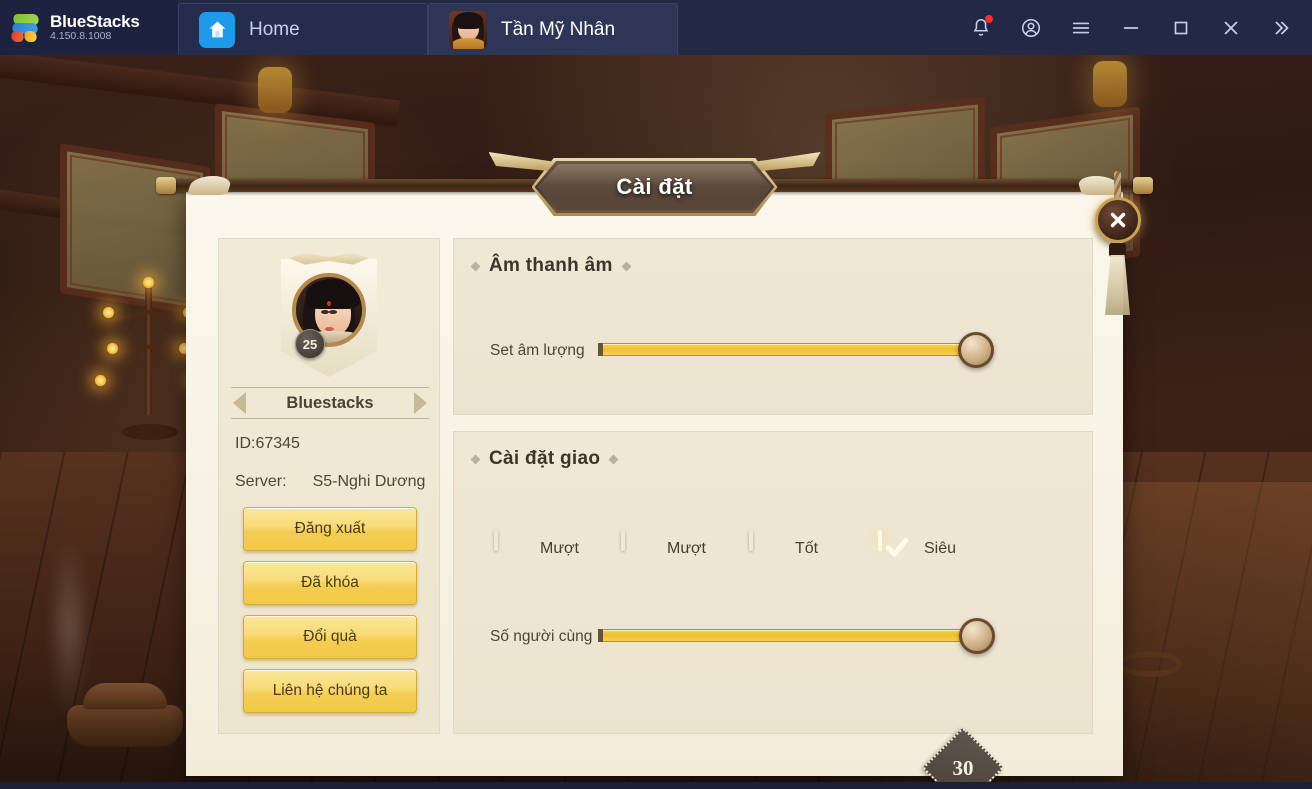  I want to click on quality-option-2-label: Tốt, so click(807, 548).